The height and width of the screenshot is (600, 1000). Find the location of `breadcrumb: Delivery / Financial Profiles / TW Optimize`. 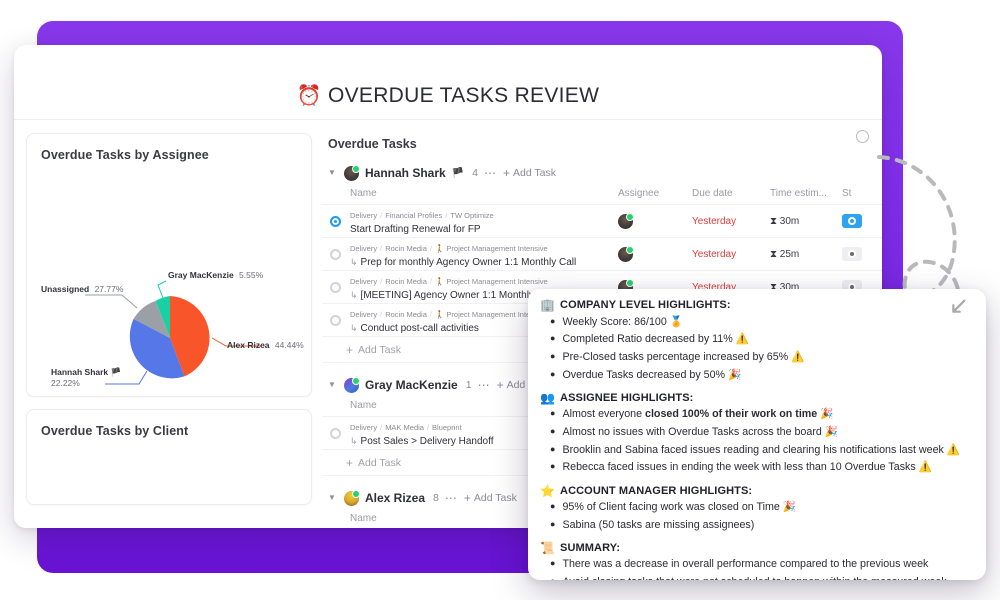

breadcrumb: Delivery / Financial Profiles / TW Optimize is located at coordinates (422, 215).